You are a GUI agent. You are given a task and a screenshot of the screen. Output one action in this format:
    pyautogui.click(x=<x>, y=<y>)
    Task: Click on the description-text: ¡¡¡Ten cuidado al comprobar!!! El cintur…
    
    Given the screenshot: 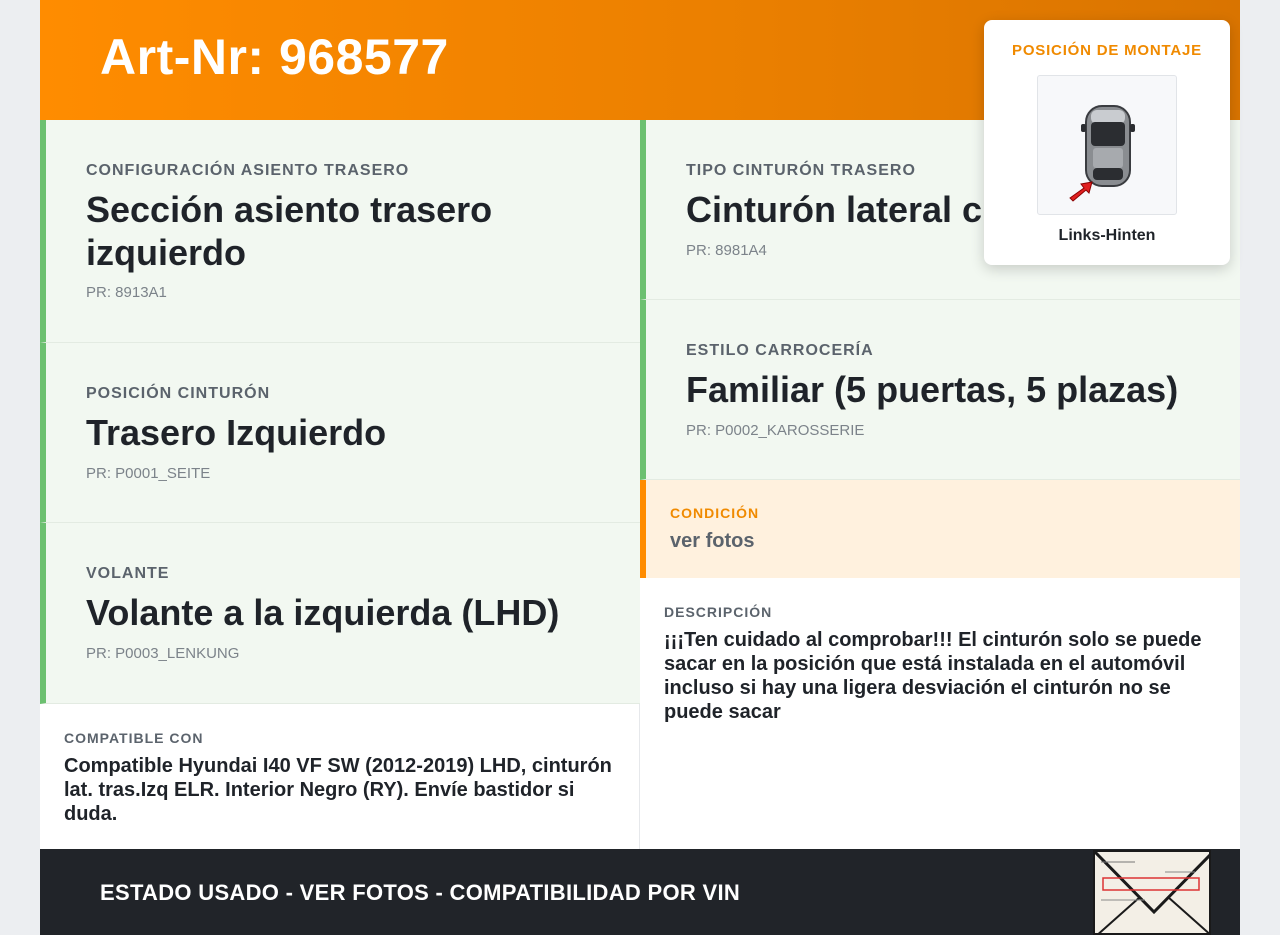 What is the action you would take?
    pyautogui.click(x=933, y=676)
    